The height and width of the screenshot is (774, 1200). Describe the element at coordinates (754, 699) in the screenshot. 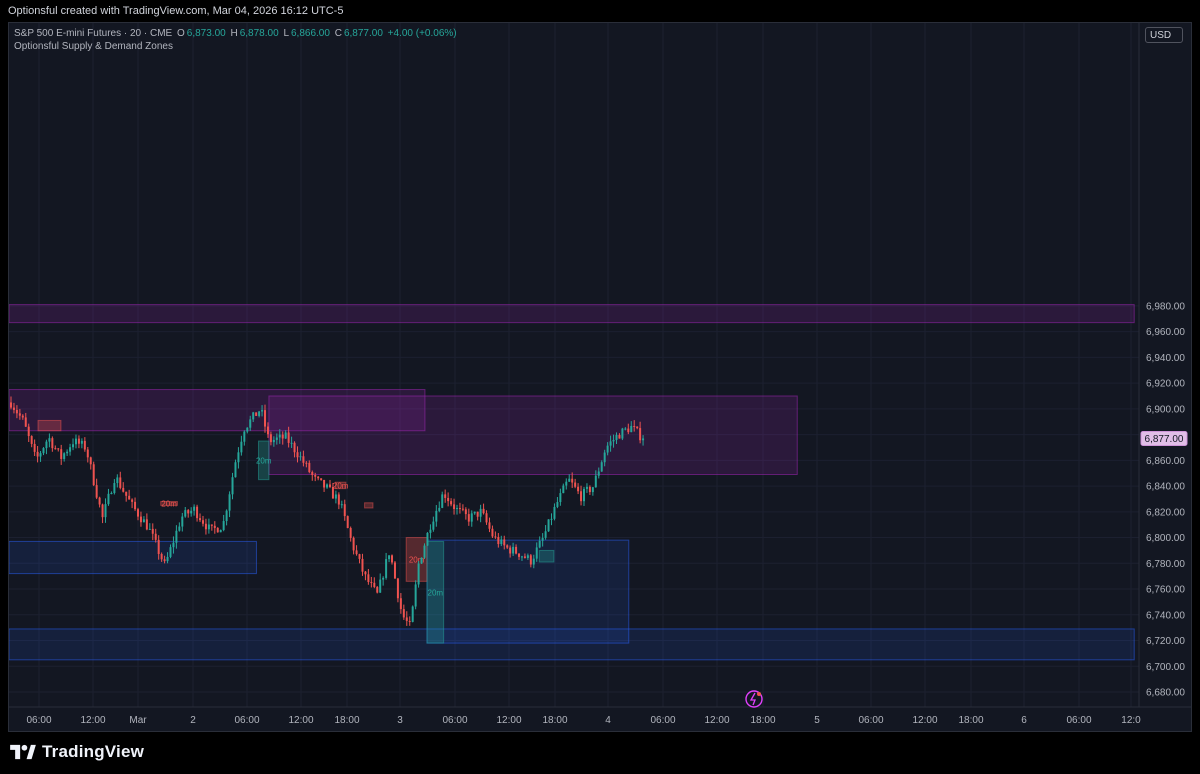

I see `alert-icon` at that location.